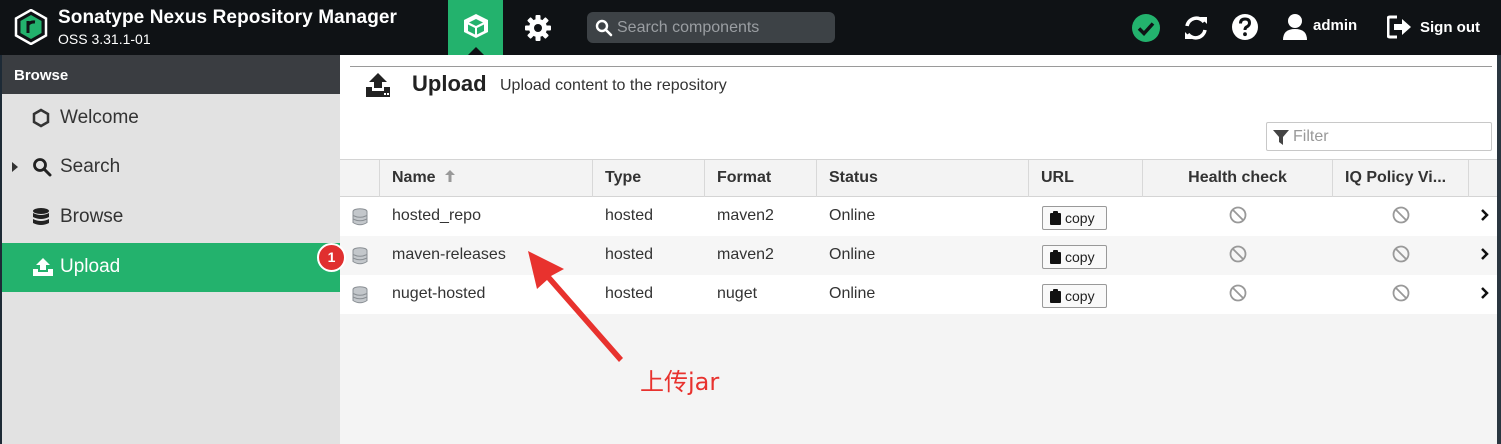 Image resolution: width=1501 pixels, height=444 pixels. Describe the element at coordinates (41, 118) in the screenshot. I see `hexagon-icon` at that location.